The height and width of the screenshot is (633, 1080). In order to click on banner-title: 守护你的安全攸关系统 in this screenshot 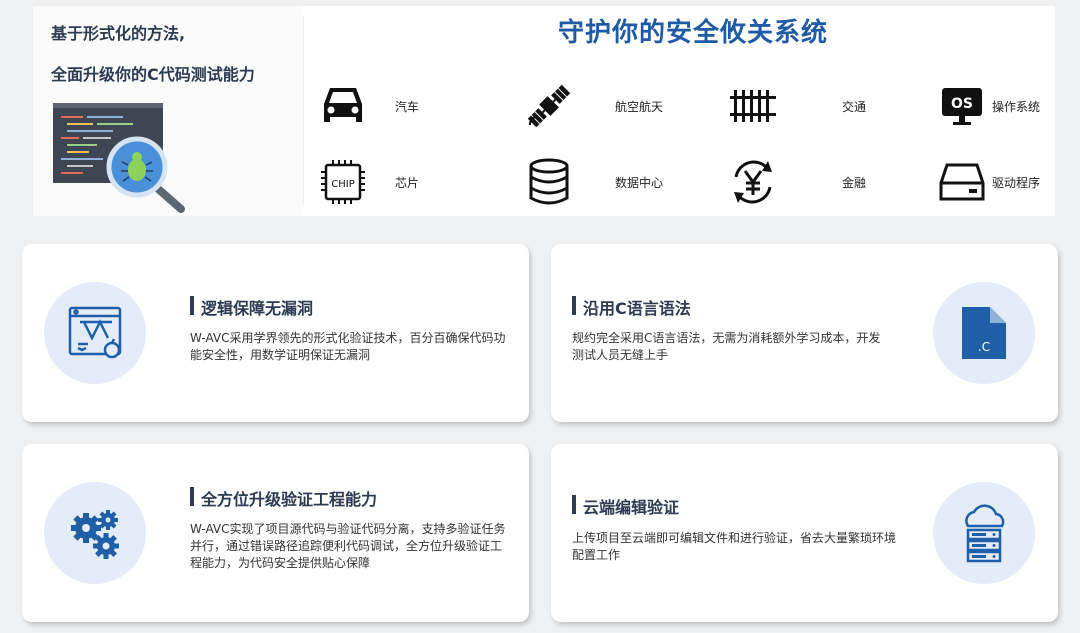, I will do `click(692, 33)`.